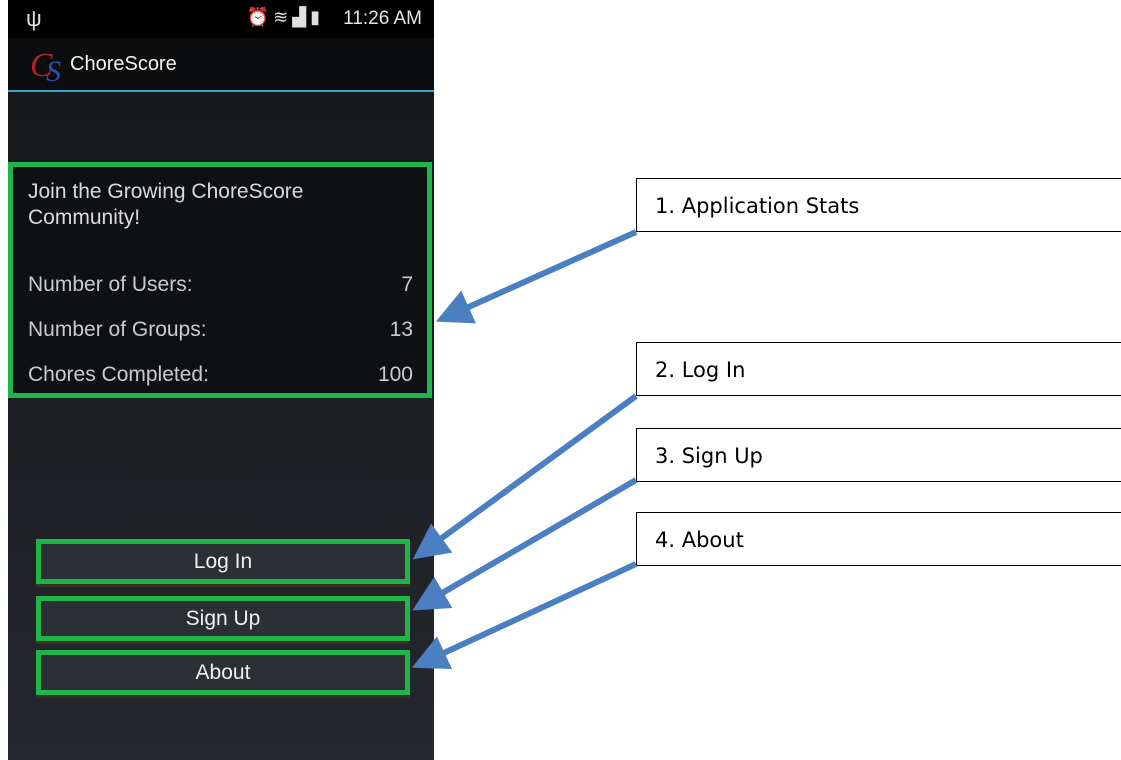 Image resolution: width=1121 pixels, height=760 pixels. What do you see at coordinates (260, 17) in the screenshot?
I see `alarm-icon: ⏰` at bounding box center [260, 17].